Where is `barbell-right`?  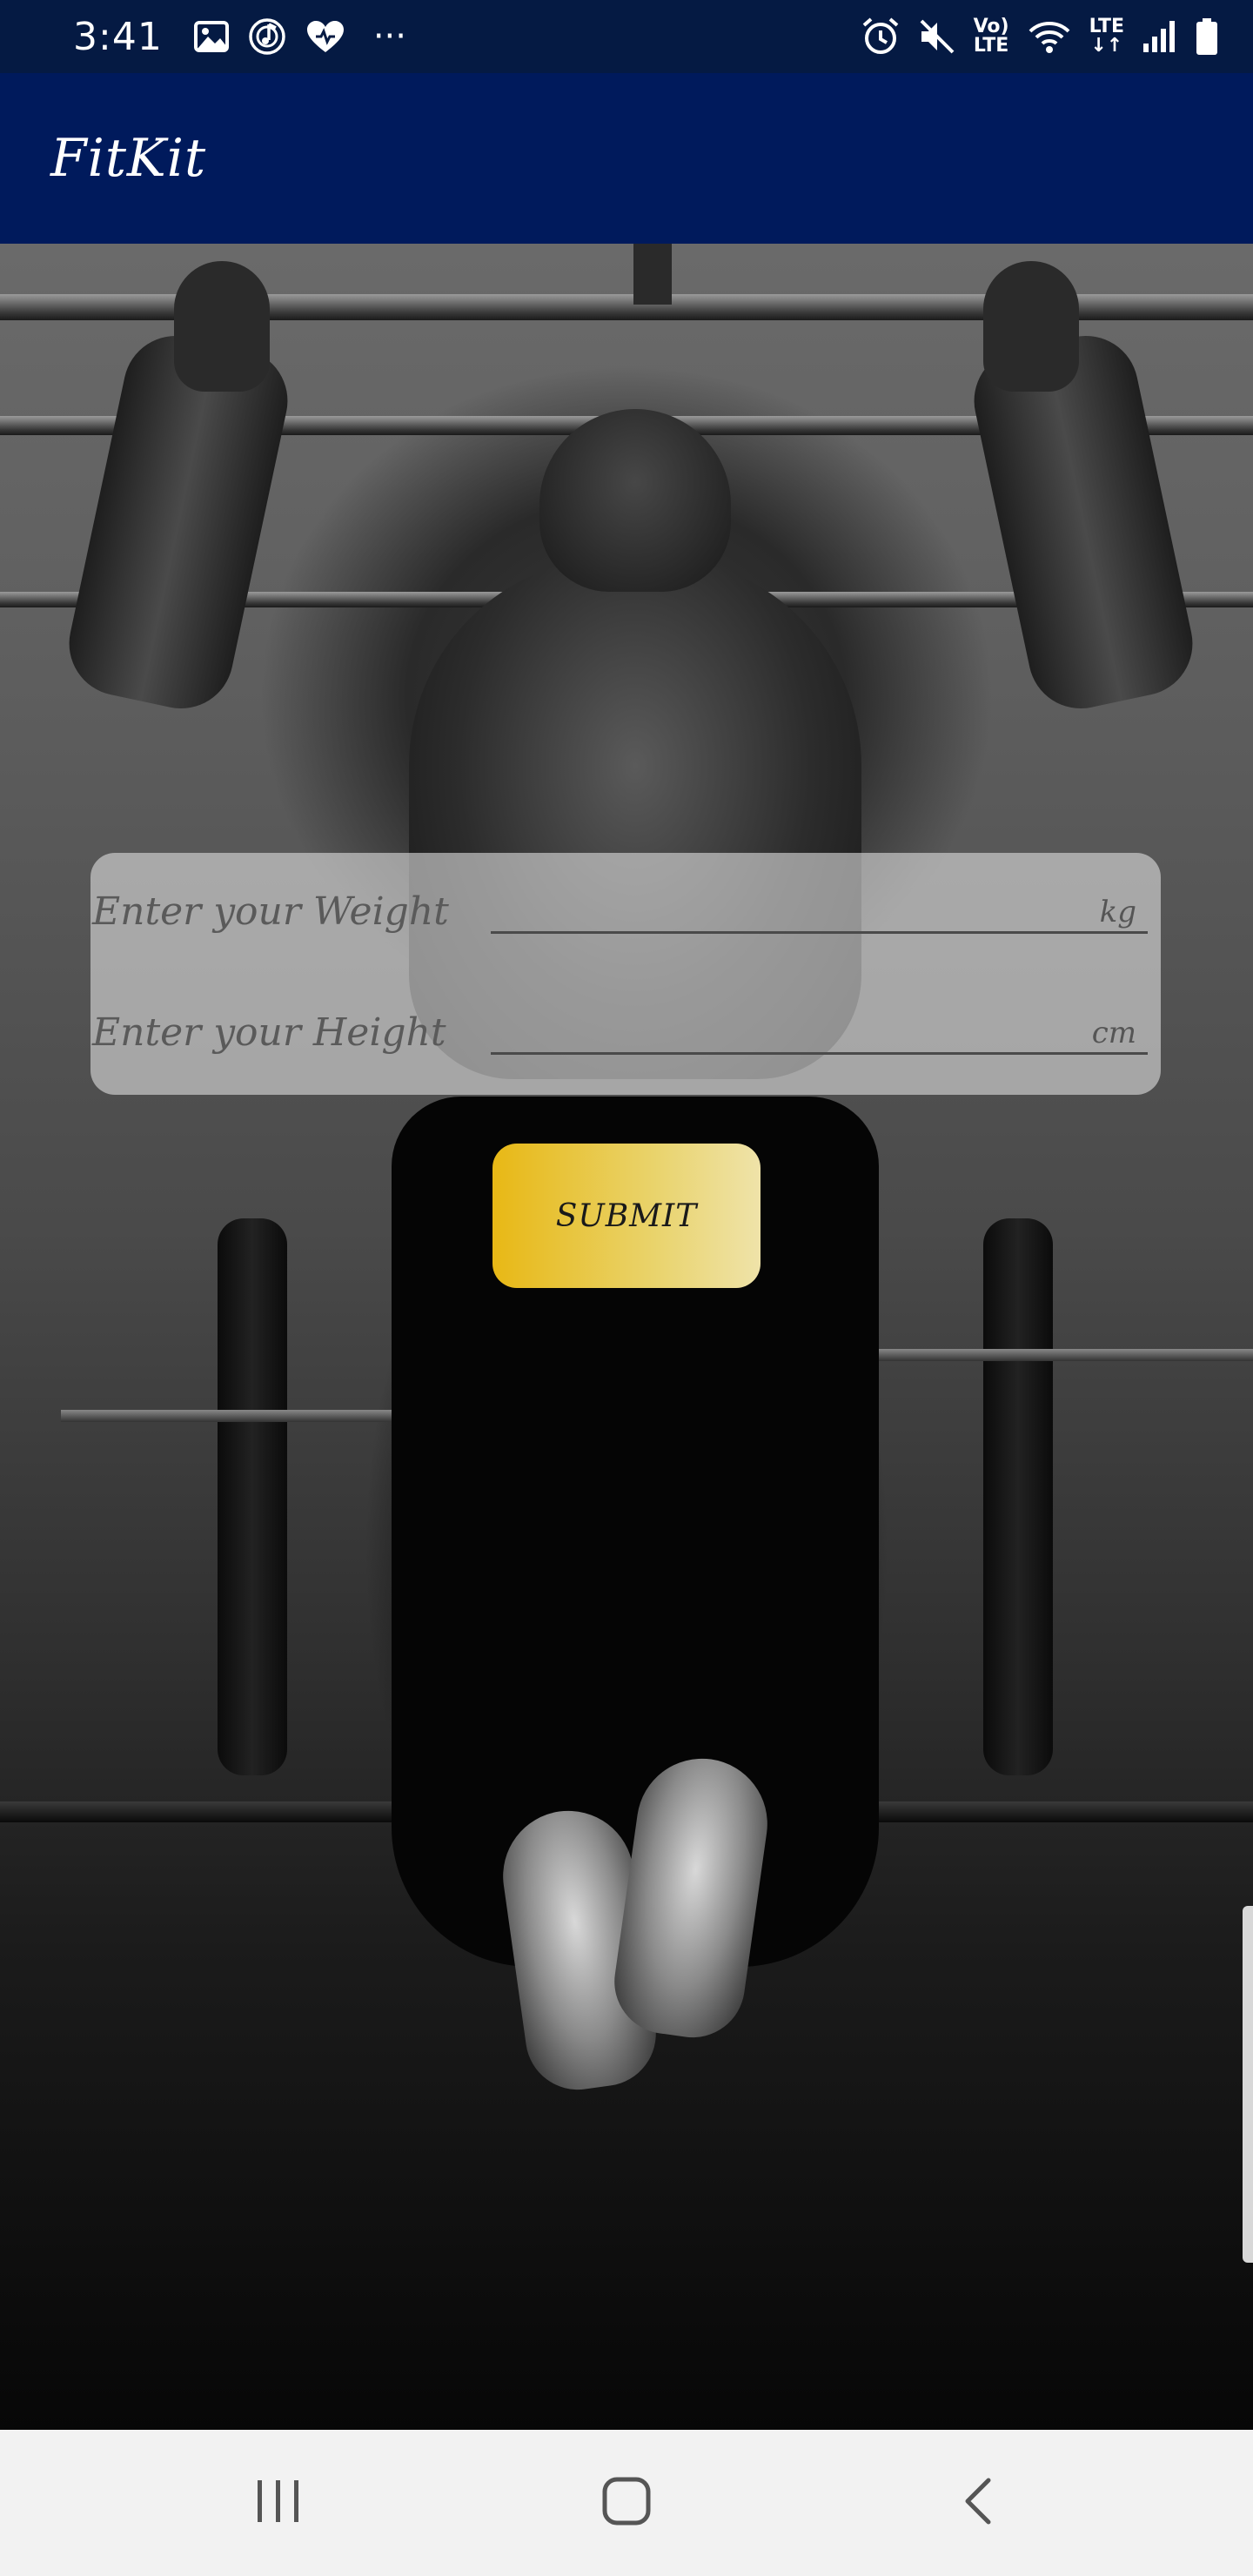
barbell-right is located at coordinates (1057, 1355).